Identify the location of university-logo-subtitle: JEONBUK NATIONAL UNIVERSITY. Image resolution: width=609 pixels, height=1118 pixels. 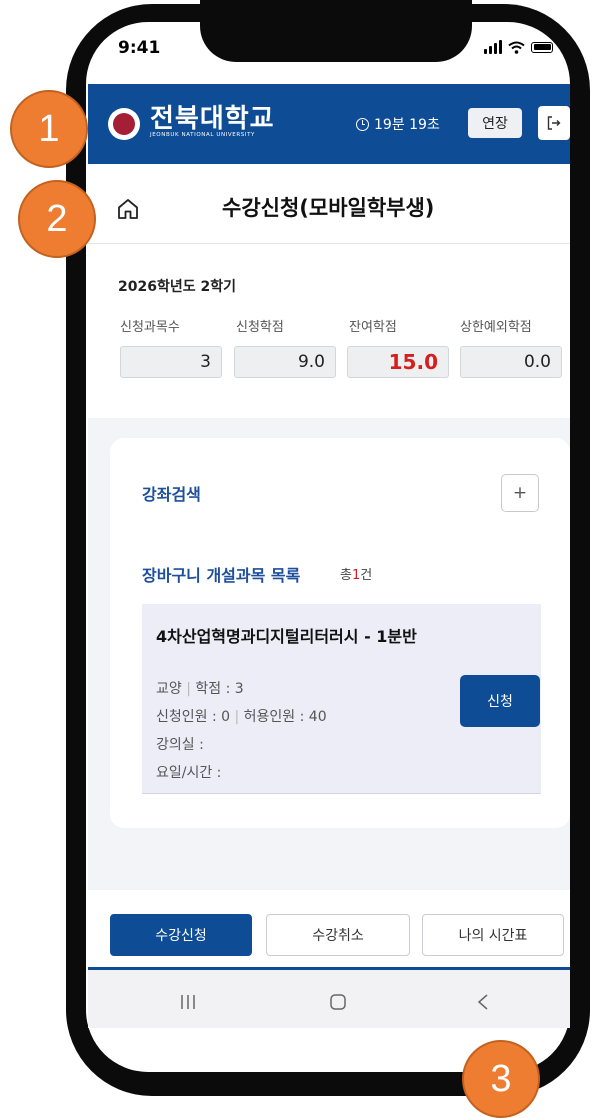
(202, 135).